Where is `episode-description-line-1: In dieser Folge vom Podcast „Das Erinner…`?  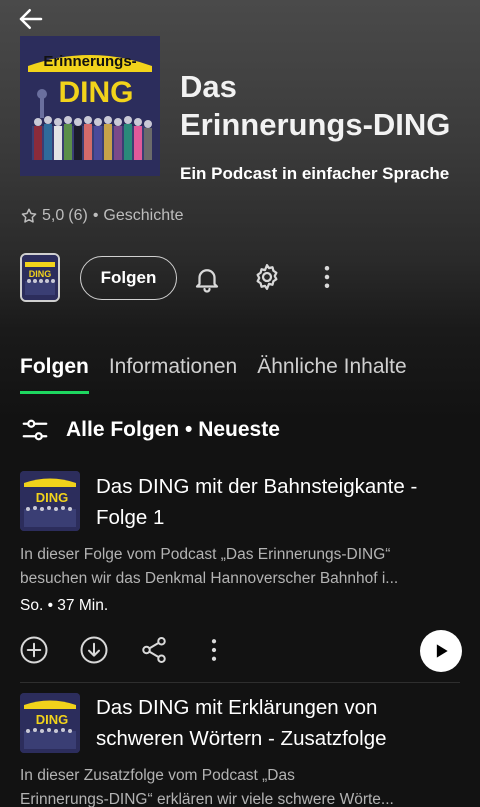
episode-description-line-1: In dieser Folge vom Podcast „Das Erinner… is located at coordinates (205, 554).